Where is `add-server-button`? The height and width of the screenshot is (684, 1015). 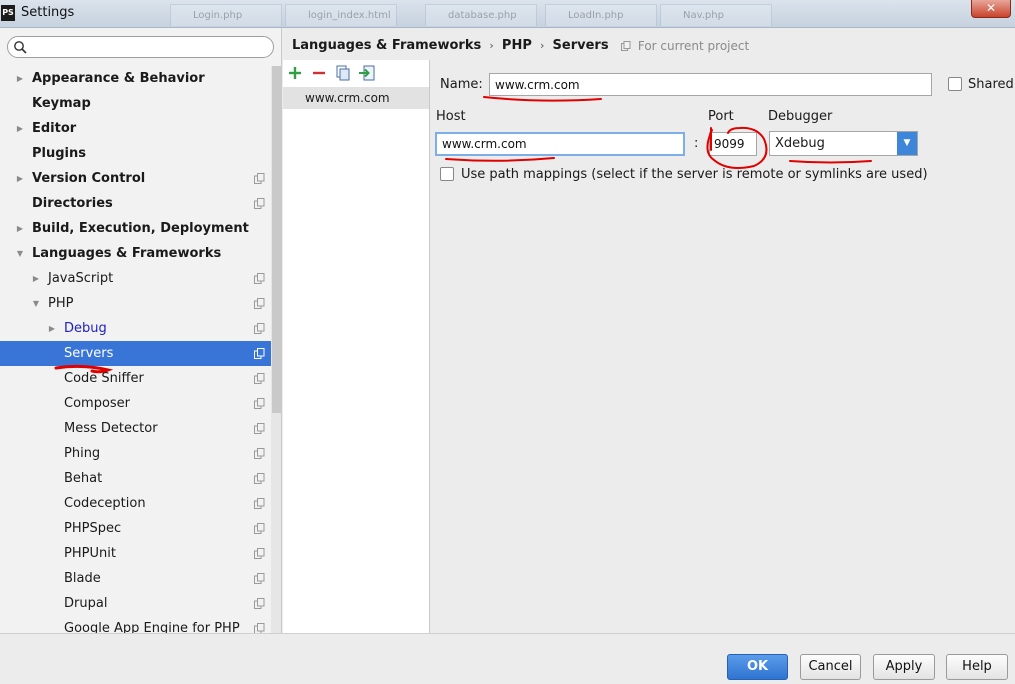 add-server-button is located at coordinates (295, 73).